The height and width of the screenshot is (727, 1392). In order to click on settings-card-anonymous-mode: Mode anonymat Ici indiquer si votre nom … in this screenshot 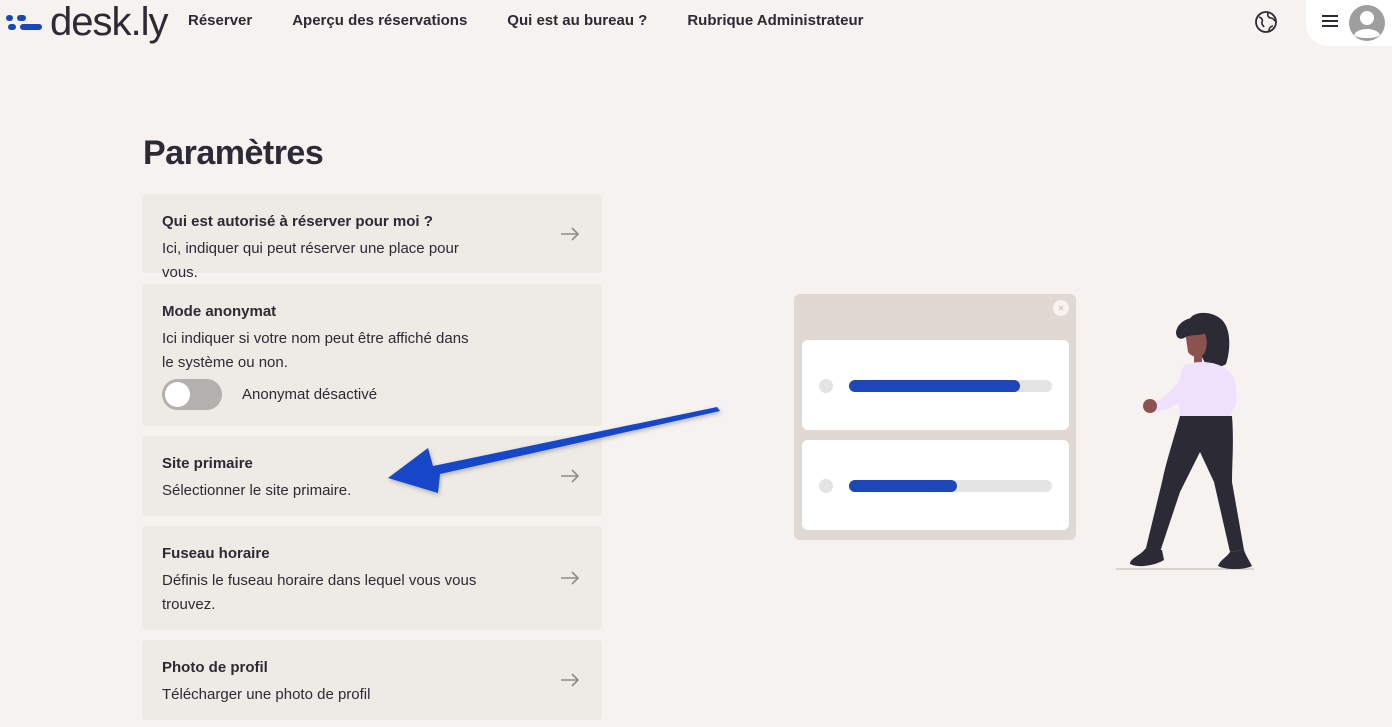, I will do `click(372, 355)`.